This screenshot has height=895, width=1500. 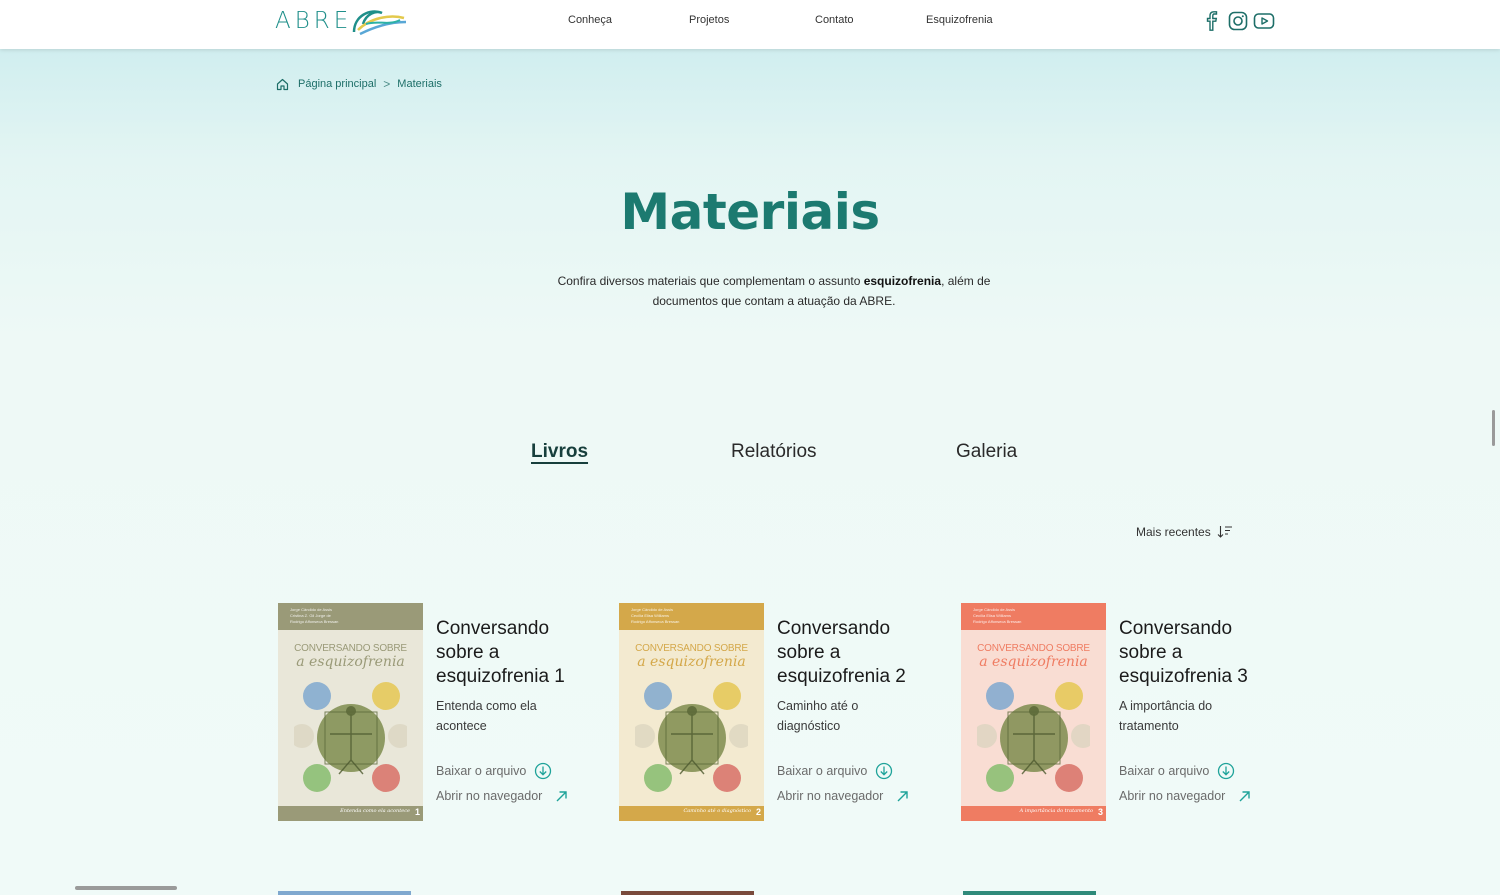 I want to click on sort-dropdown: Mais recentes, so click(x=1184, y=532).